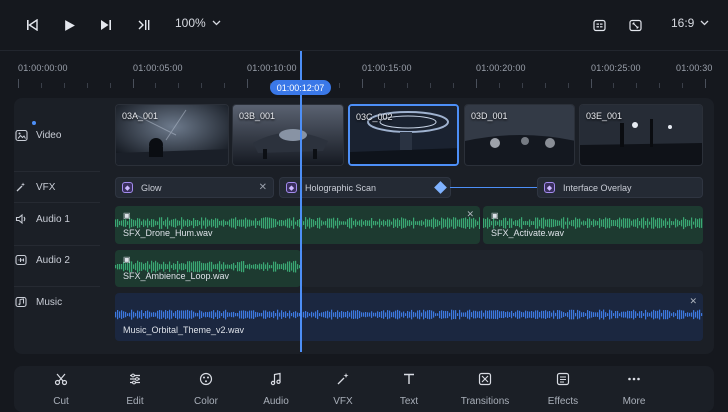  What do you see at coordinates (106, 25) in the screenshot?
I see `skip-forward-icon` at bounding box center [106, 25].